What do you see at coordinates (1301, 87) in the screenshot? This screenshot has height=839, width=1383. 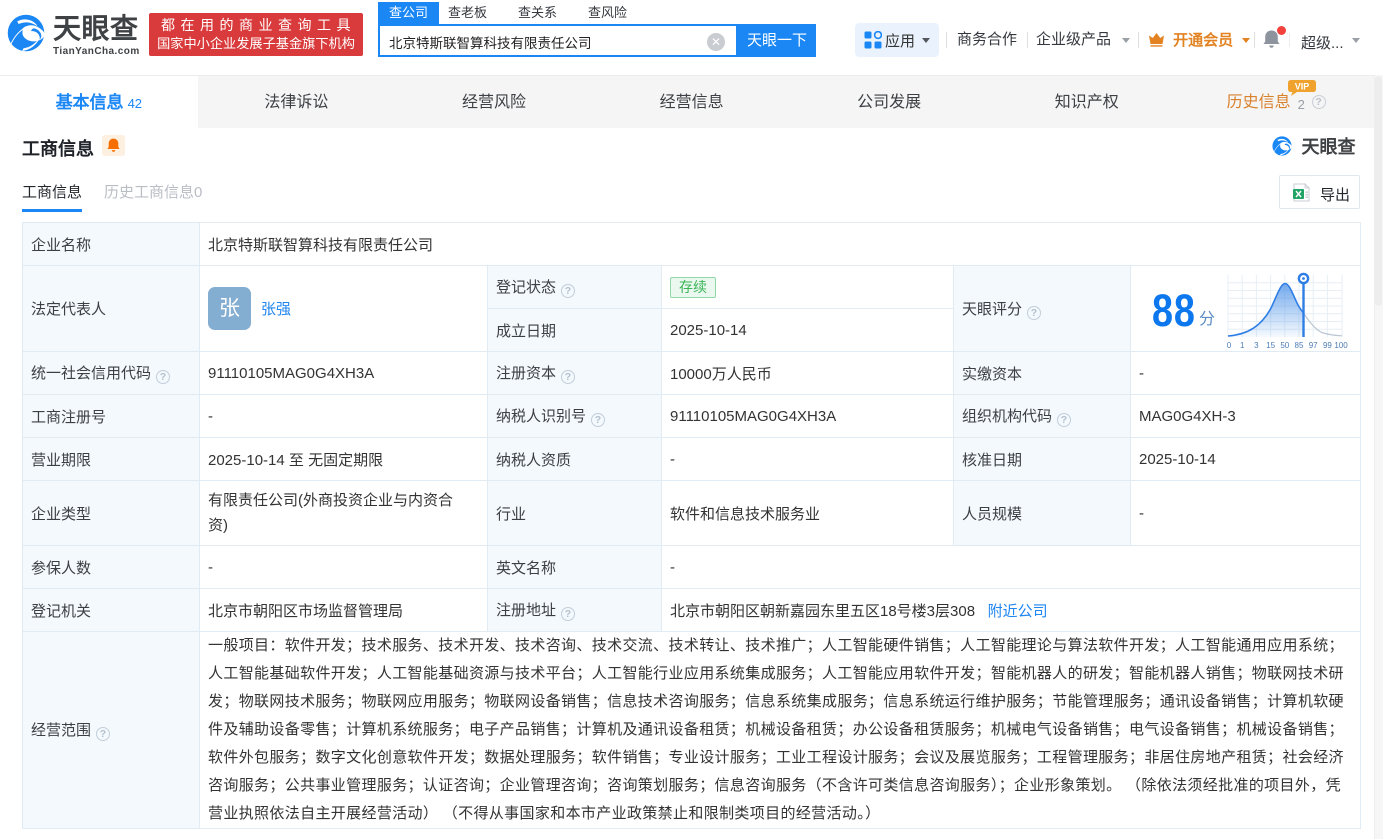 I see `svg-text: VIP` at bounding box center [1301, 87].